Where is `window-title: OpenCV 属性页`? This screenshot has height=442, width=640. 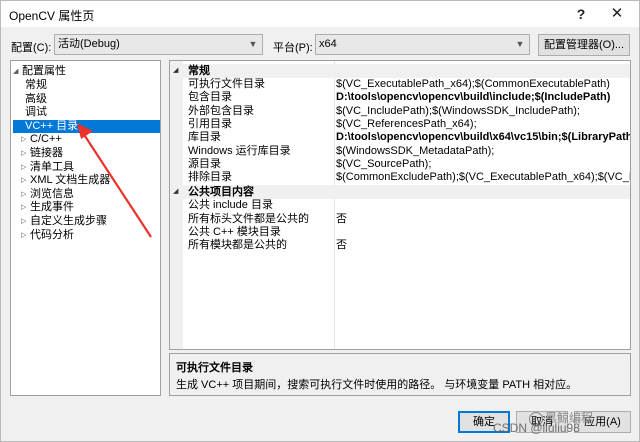 window-title: OpenCV 属性页 is located at coordinates (52, 16).